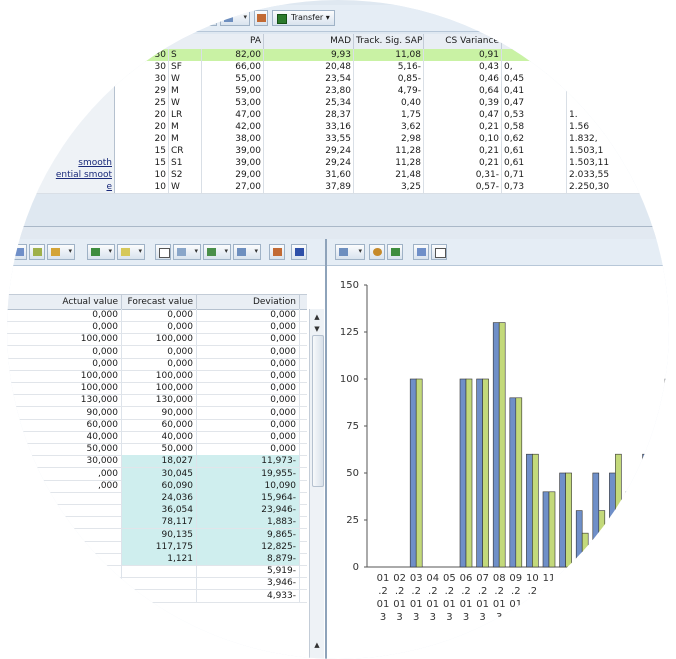 This screenshot has height=659, width=676. I want to click on info-button, so click(299, 252).